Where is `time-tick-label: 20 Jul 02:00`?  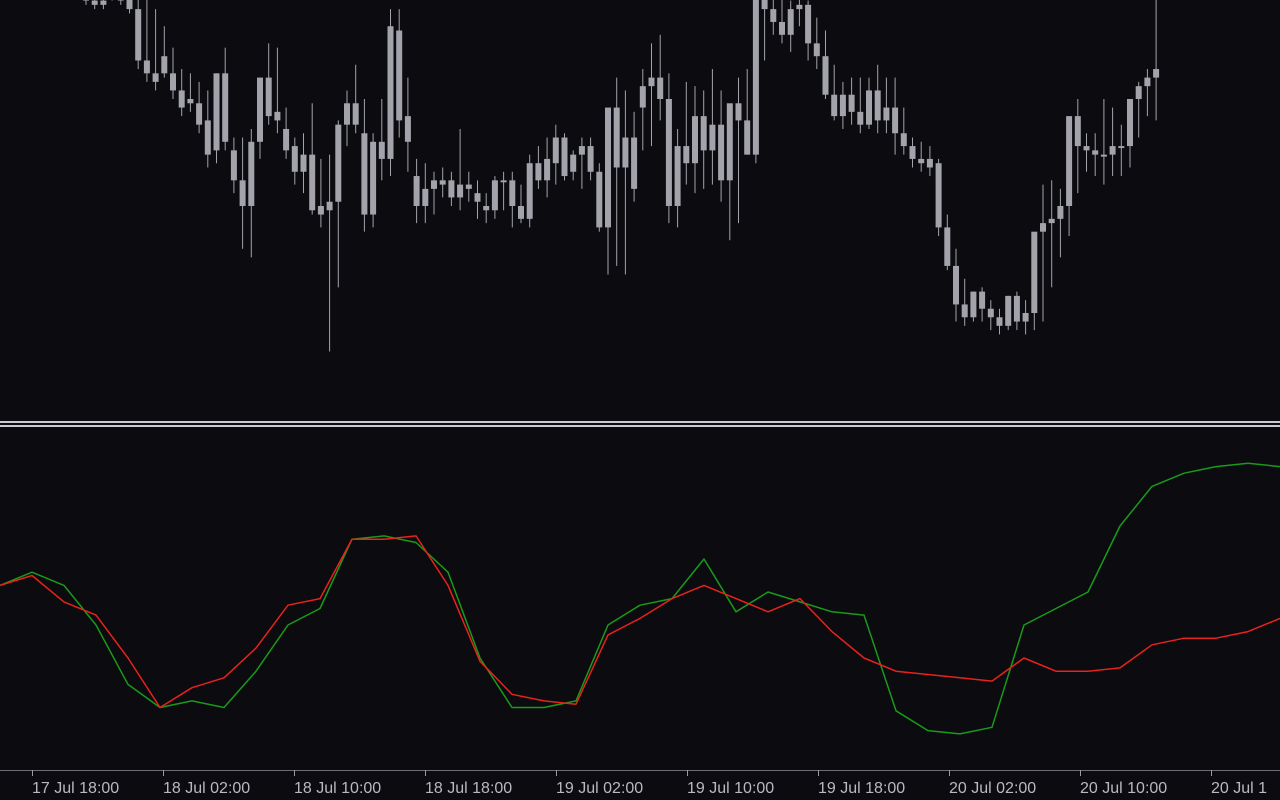
time-tick-label: 20 Jul 02:00 is located at coordinates (993, 788).